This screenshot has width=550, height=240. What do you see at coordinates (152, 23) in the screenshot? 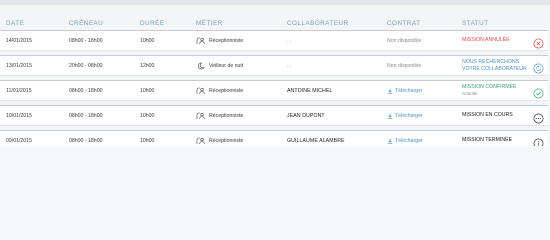
I see `column-header-duree: DURÉE` at bounding box center [152, 23].